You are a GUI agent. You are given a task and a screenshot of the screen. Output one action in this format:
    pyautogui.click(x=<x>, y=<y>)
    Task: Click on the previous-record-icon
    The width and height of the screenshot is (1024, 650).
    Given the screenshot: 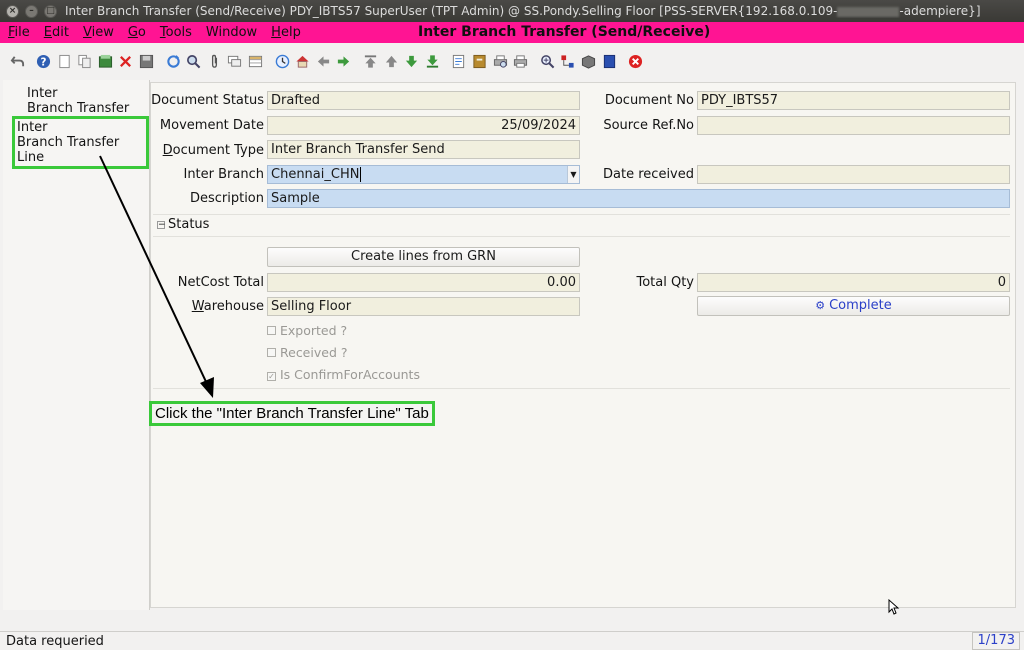 What is the action you would take?
    pyautogui.click(x=391, y=61)
    